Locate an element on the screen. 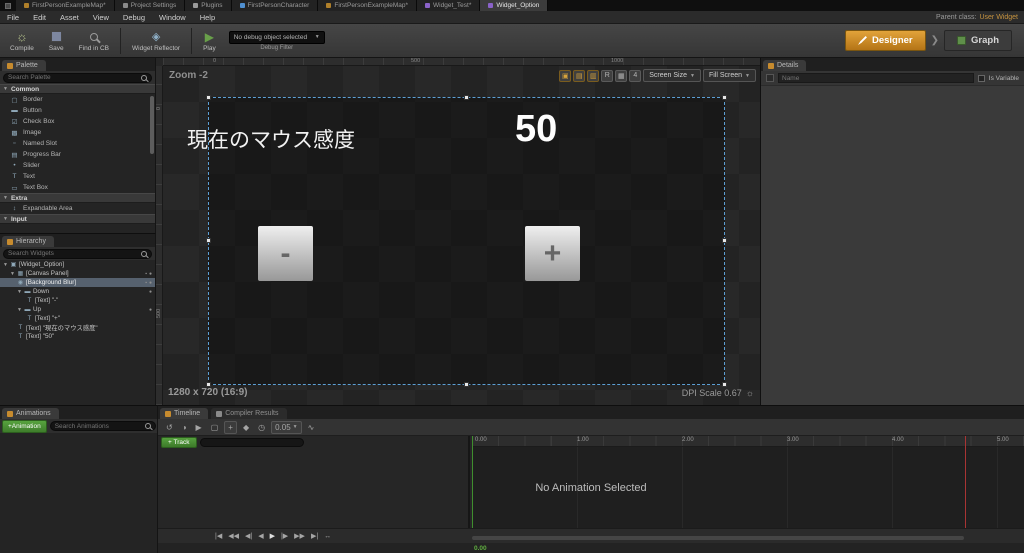 The width and height of the screenshot is (1024, 553). palette-item-button: ▬ Button is located at coordinates (77, 110).